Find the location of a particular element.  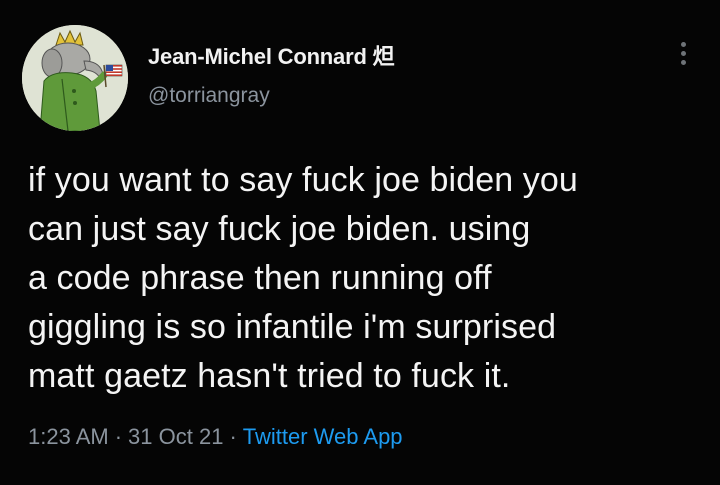

elephant-avatar-icon is located at coordinates (75, 78).